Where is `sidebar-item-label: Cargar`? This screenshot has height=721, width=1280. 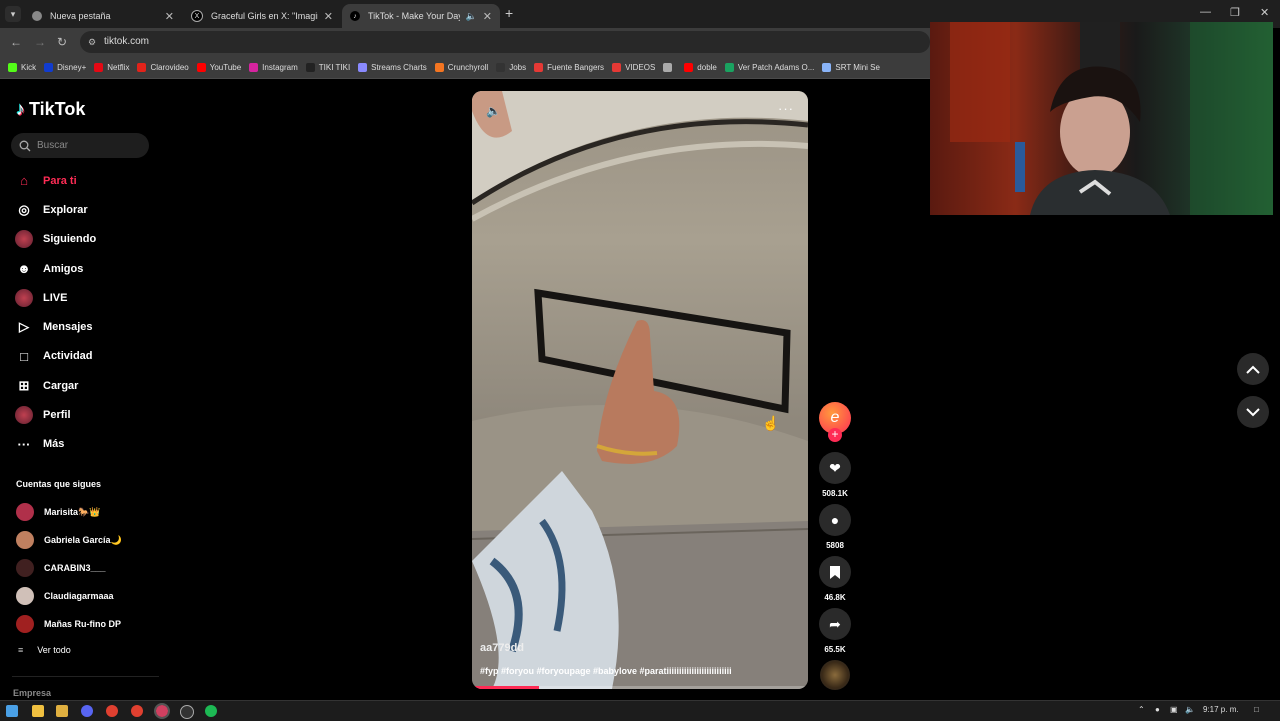
sidebar-item-label: Cargar is located at coordinates (61, 385).